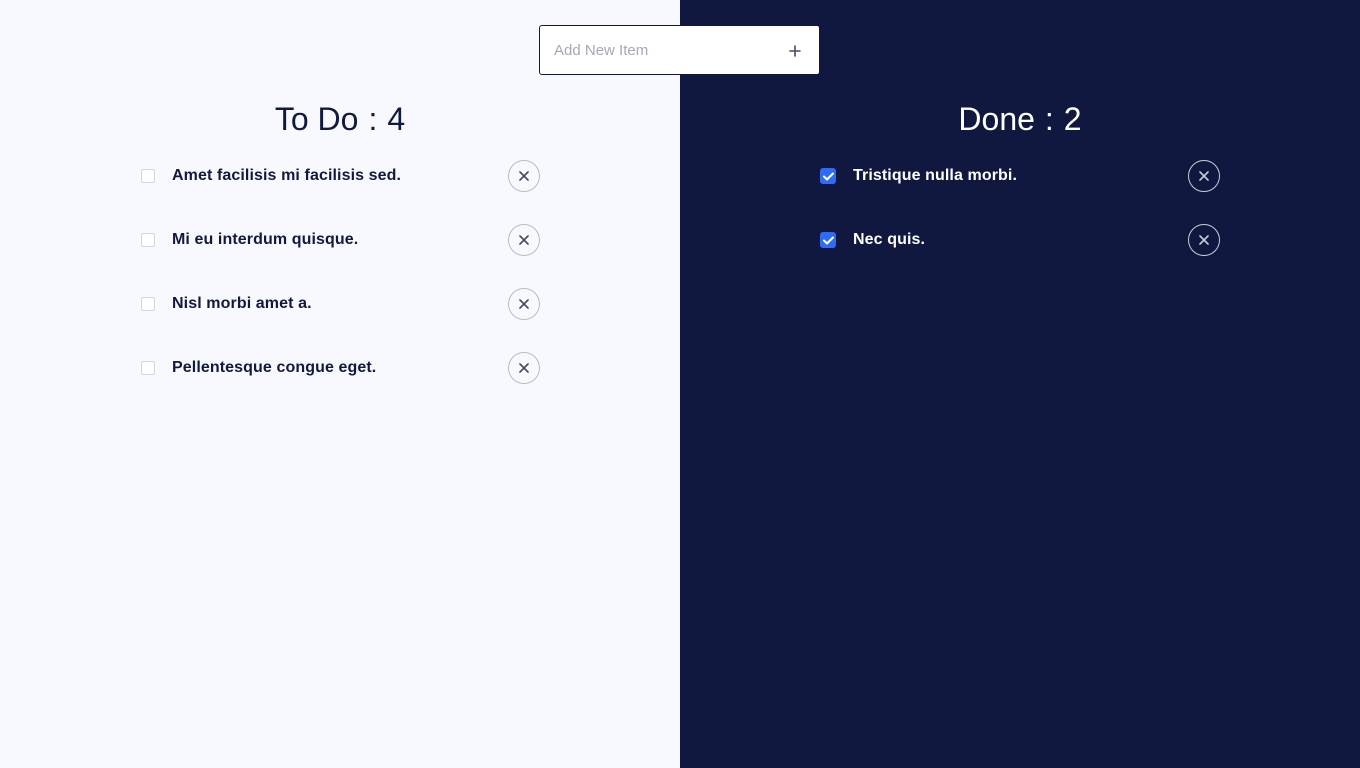 This screenshot has height=768, width=1360. Describe the element at coordinates (1020, 176) in the screenshot. I see `done-item: Tristique nulla morbi.` at that location.